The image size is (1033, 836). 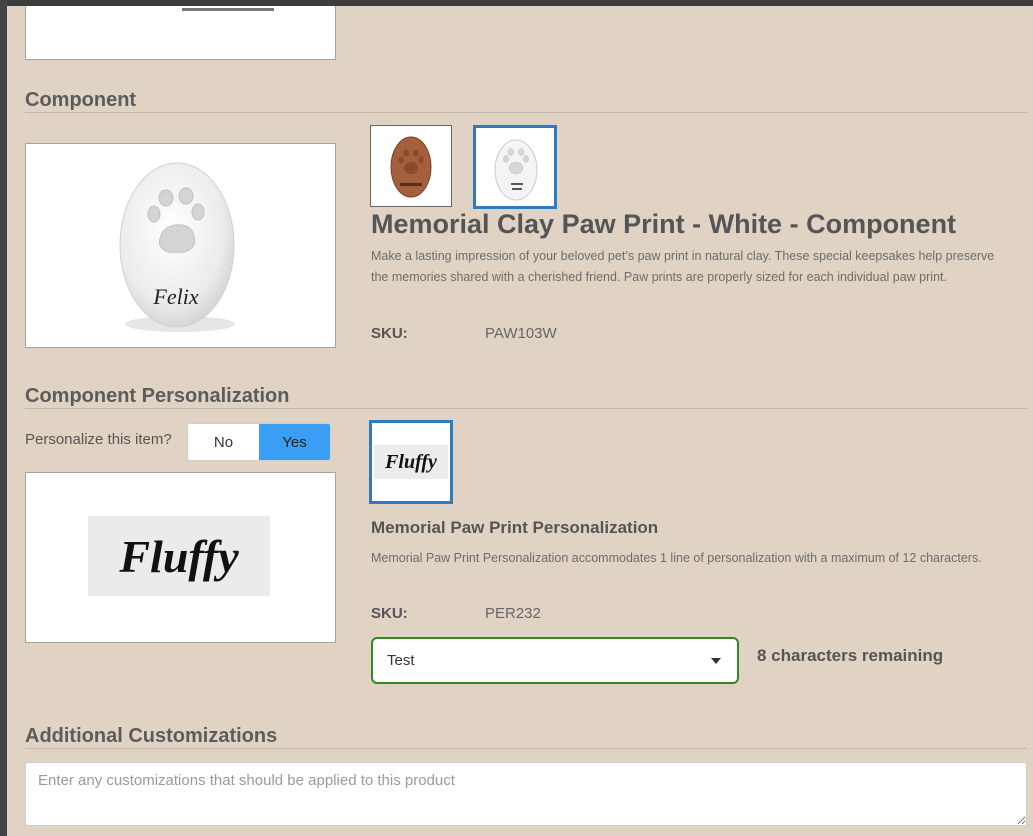 What do you see at coordinates (526, 112) in the screenshot?
I see `component-section-divider` at bounding box center [526, 112].